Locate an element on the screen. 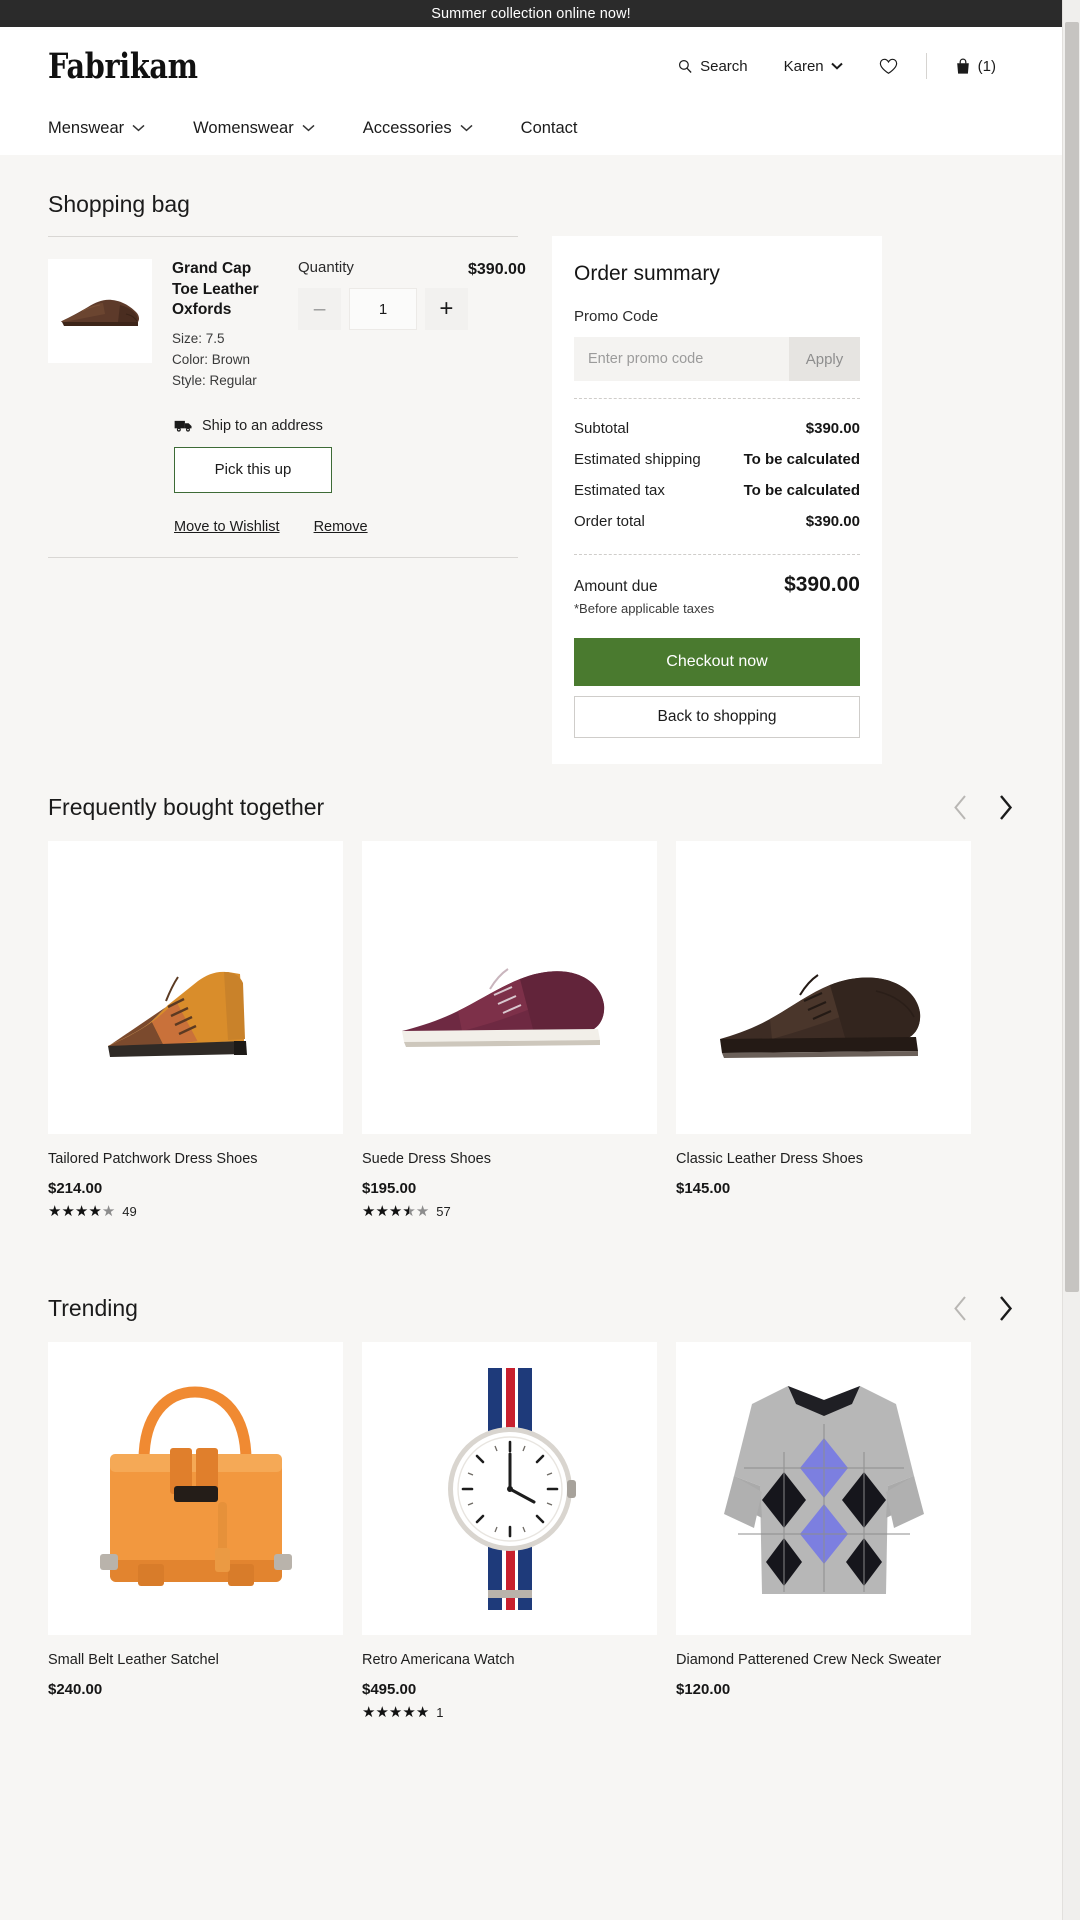 The image size is (1080, 1920). attr-color-value: Brown is located at coordinates (231, 360).